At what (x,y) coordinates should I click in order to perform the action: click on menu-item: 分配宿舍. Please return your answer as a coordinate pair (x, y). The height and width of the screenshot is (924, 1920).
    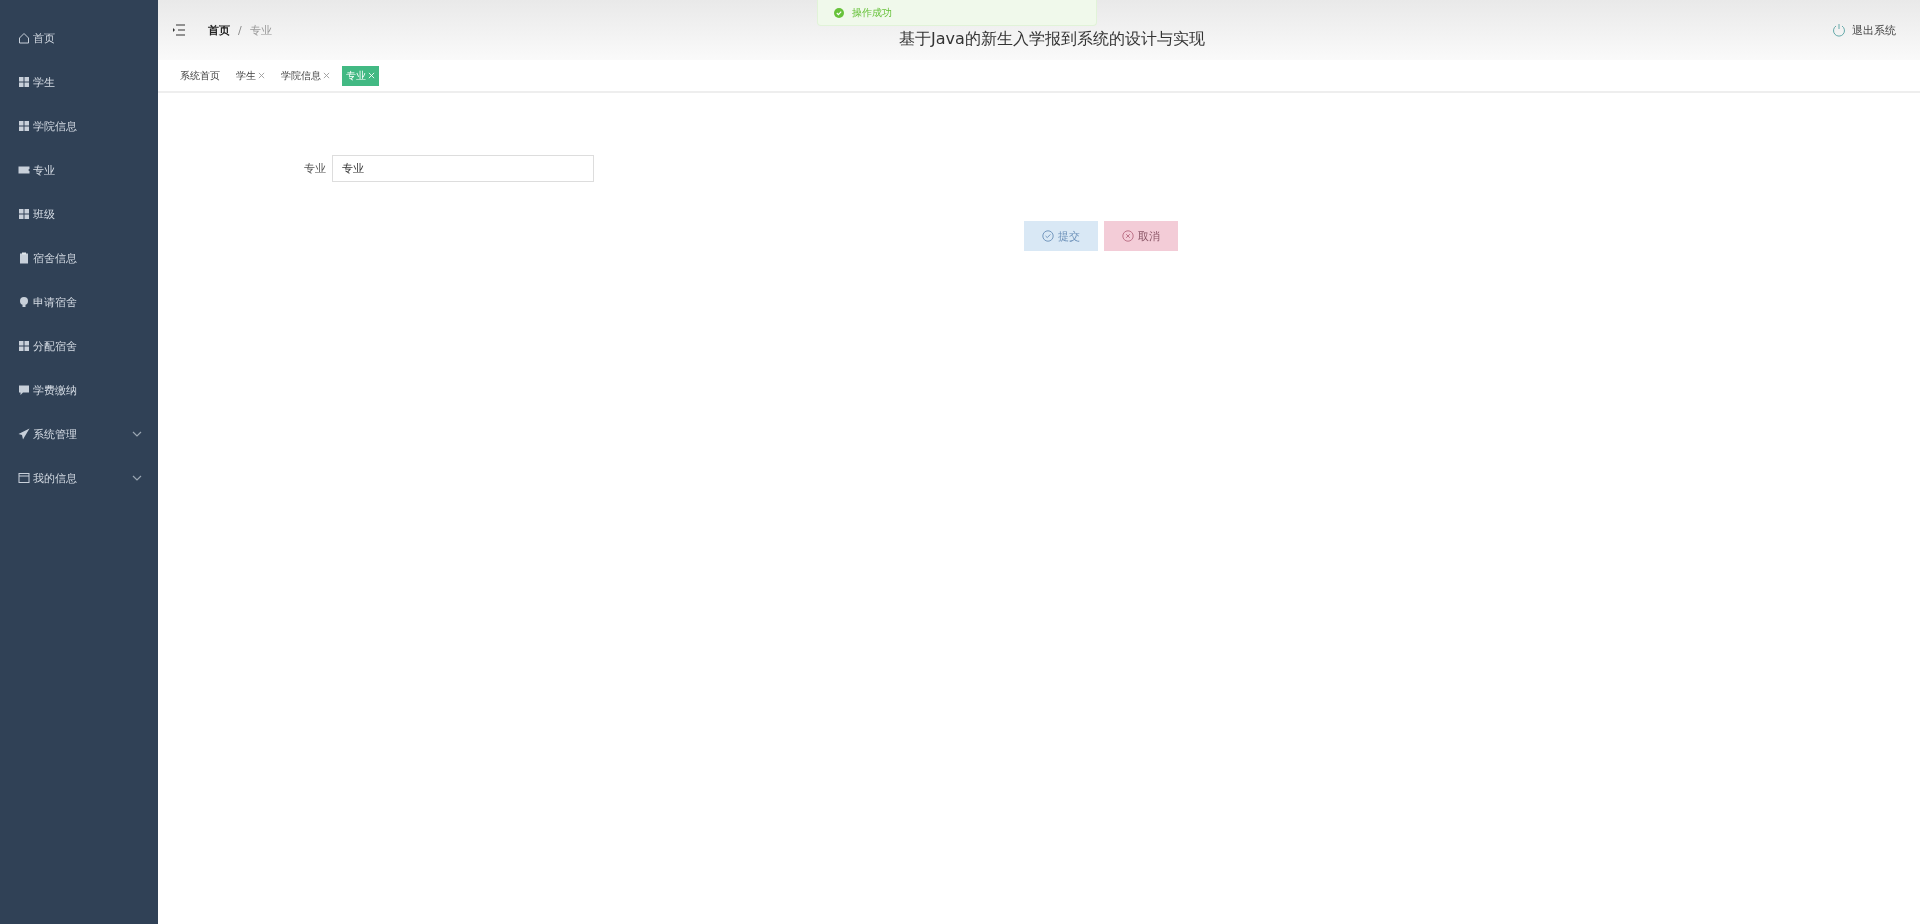
    Looking at the image, I should click on (79, 346).